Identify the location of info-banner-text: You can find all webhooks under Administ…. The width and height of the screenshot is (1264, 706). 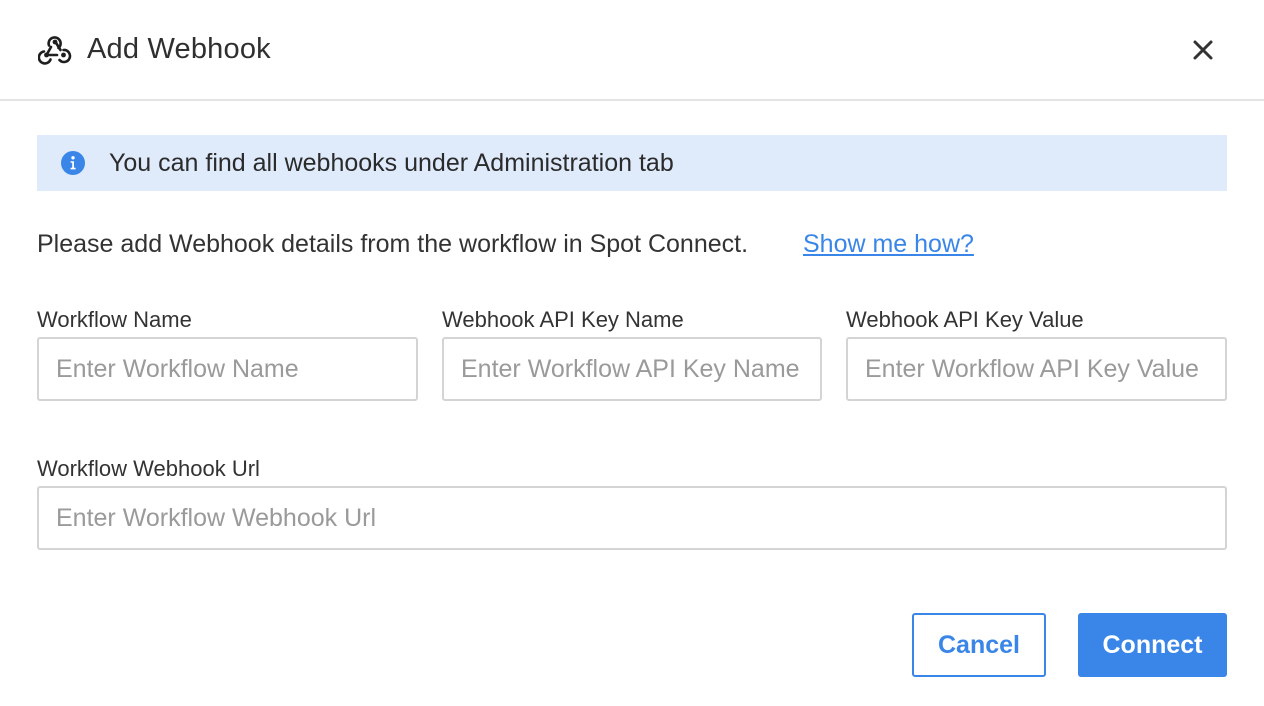
(391, 163).